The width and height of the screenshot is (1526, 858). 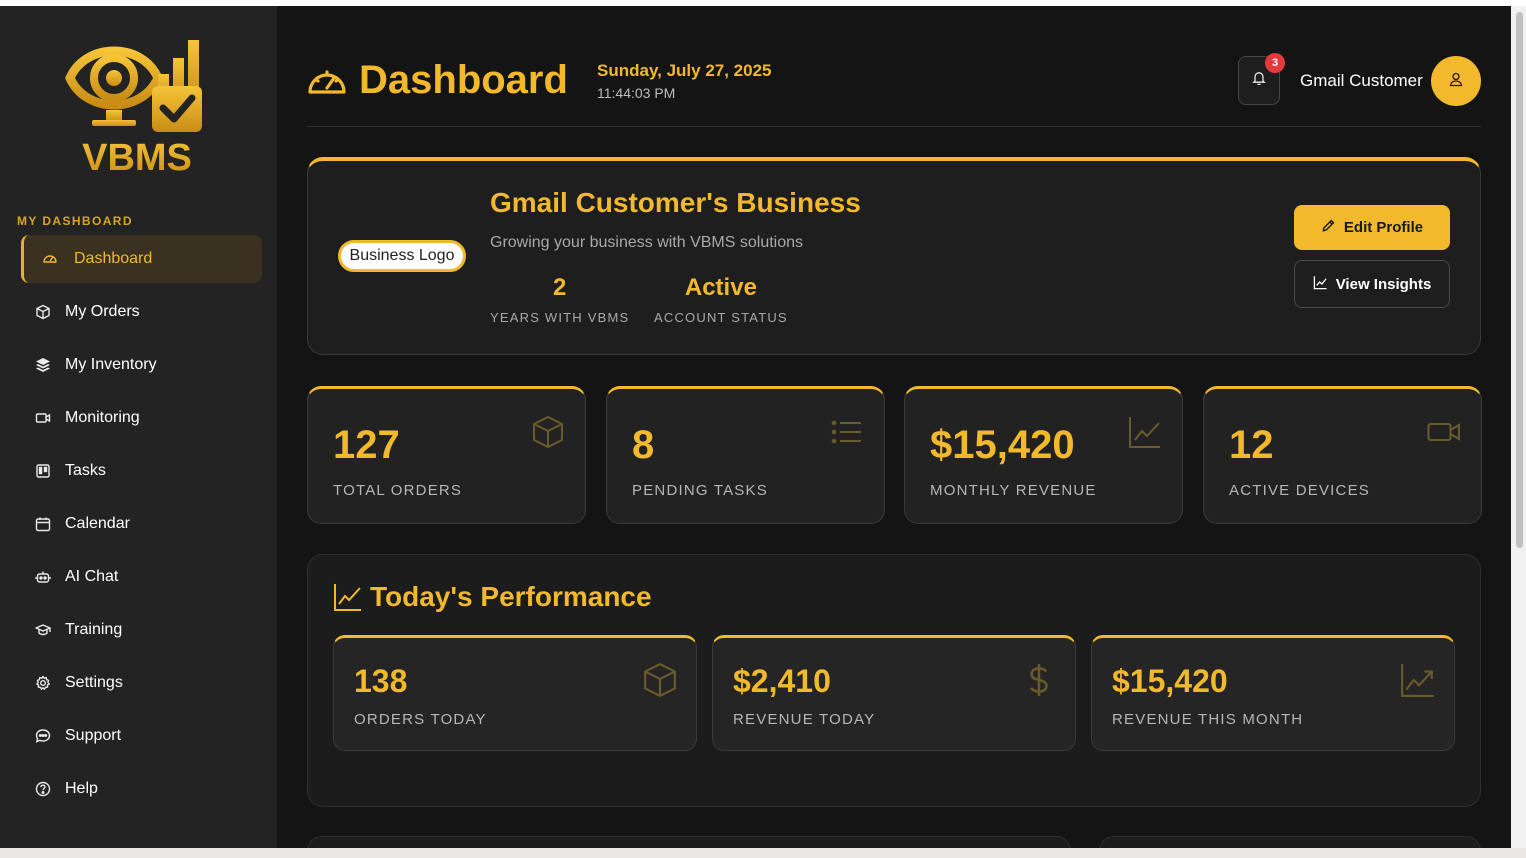 I want to click on sidebar-item-my-inventory: My Inventory, so click(x=138, y=365).